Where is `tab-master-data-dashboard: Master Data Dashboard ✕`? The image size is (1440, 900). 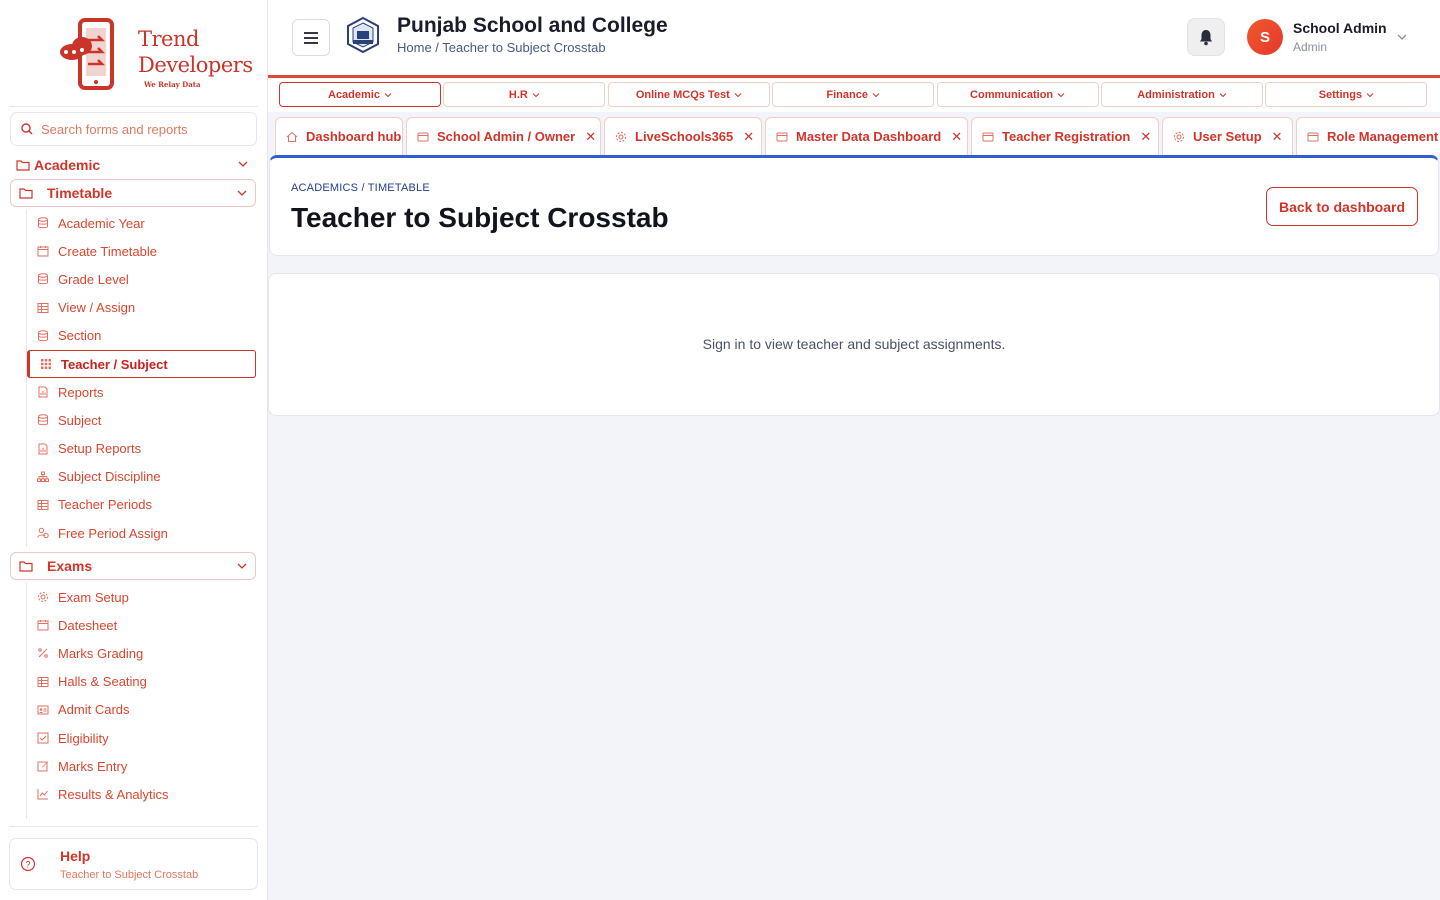
tab-master-data-dashboard: Master Data Dashboard ✕ is located at coordinates (866, 136).